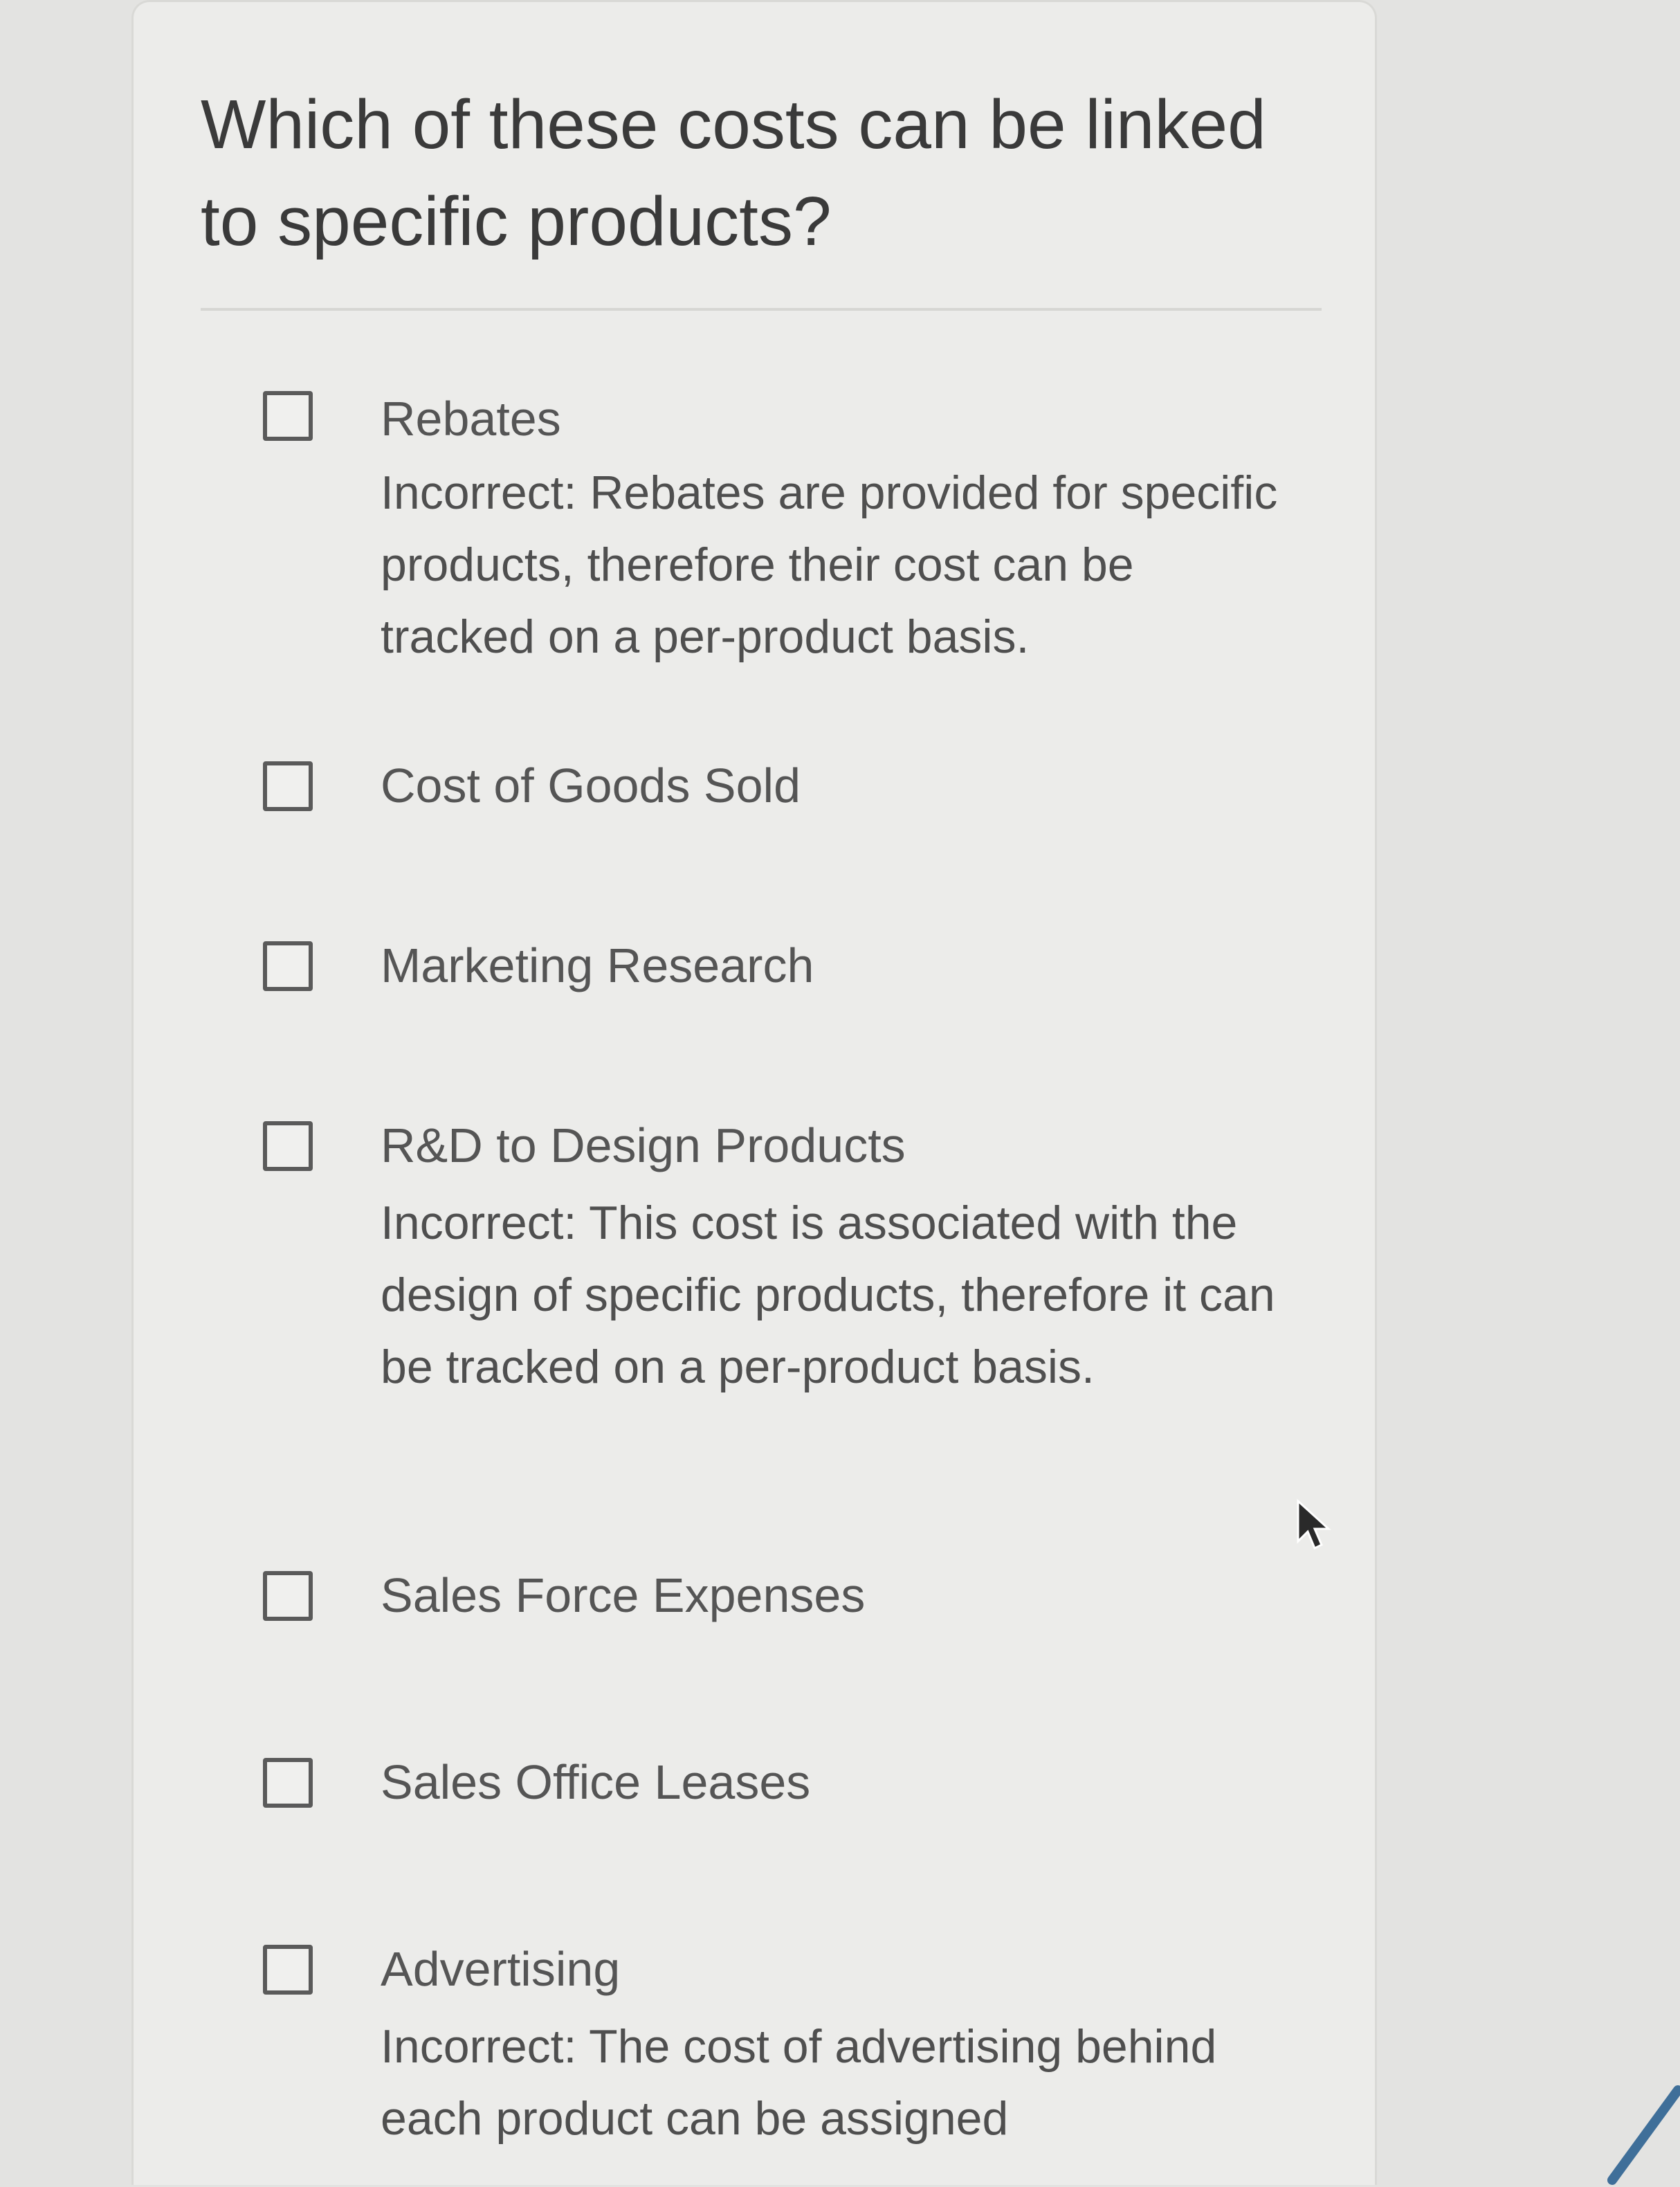  Describe the element at coordinates (598, 965) in the screenshot. I see `option-label: Marketing Research` at that location.